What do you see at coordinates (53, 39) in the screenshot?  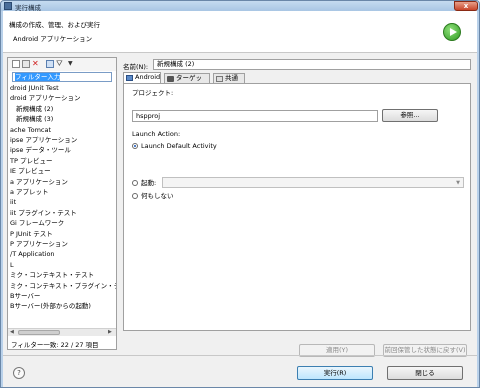 I see `header-subtitle: Android アプリケーション` at bounding box center [53, 39].